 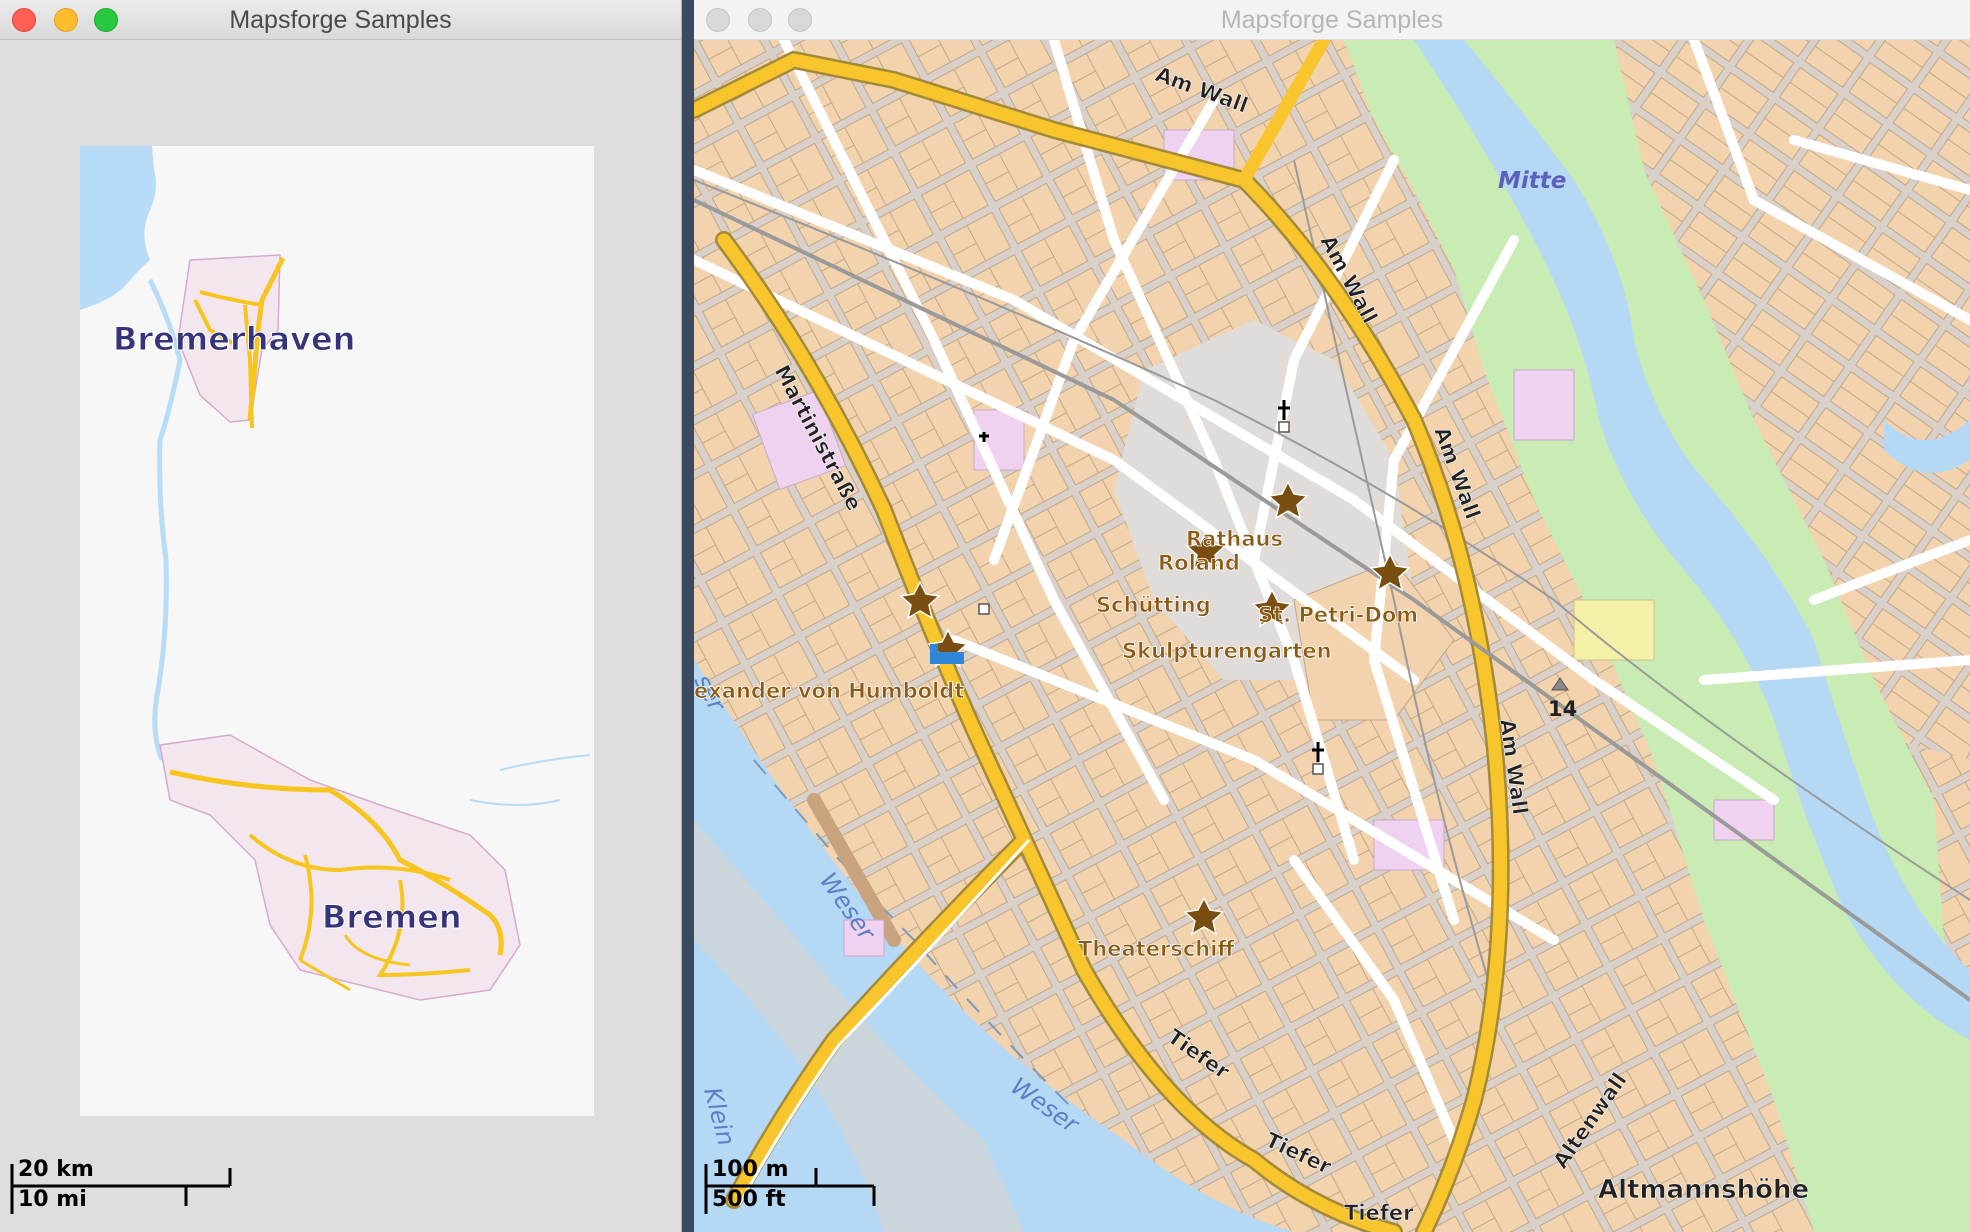 I want to click on poi-label-rathaus: Rathaus, so click(x=1234, y=539).